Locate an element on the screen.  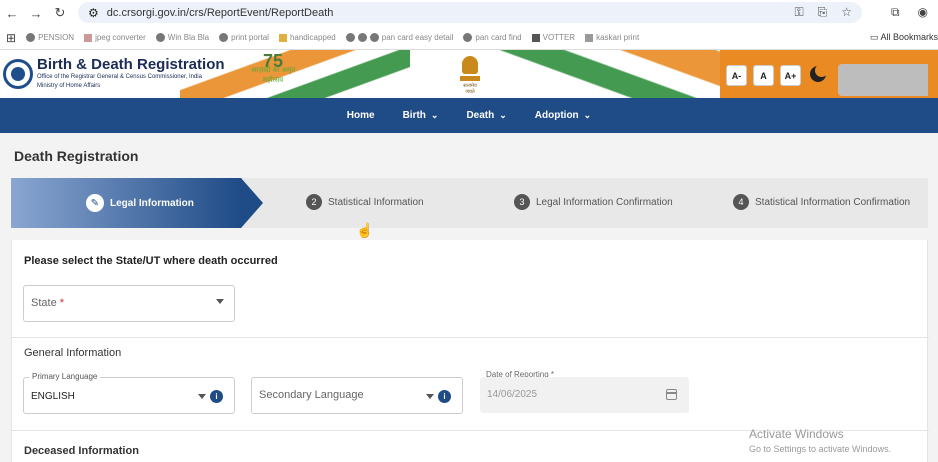
nav-adoption: Adoption ⌄ is located at coordinates (563, 115).